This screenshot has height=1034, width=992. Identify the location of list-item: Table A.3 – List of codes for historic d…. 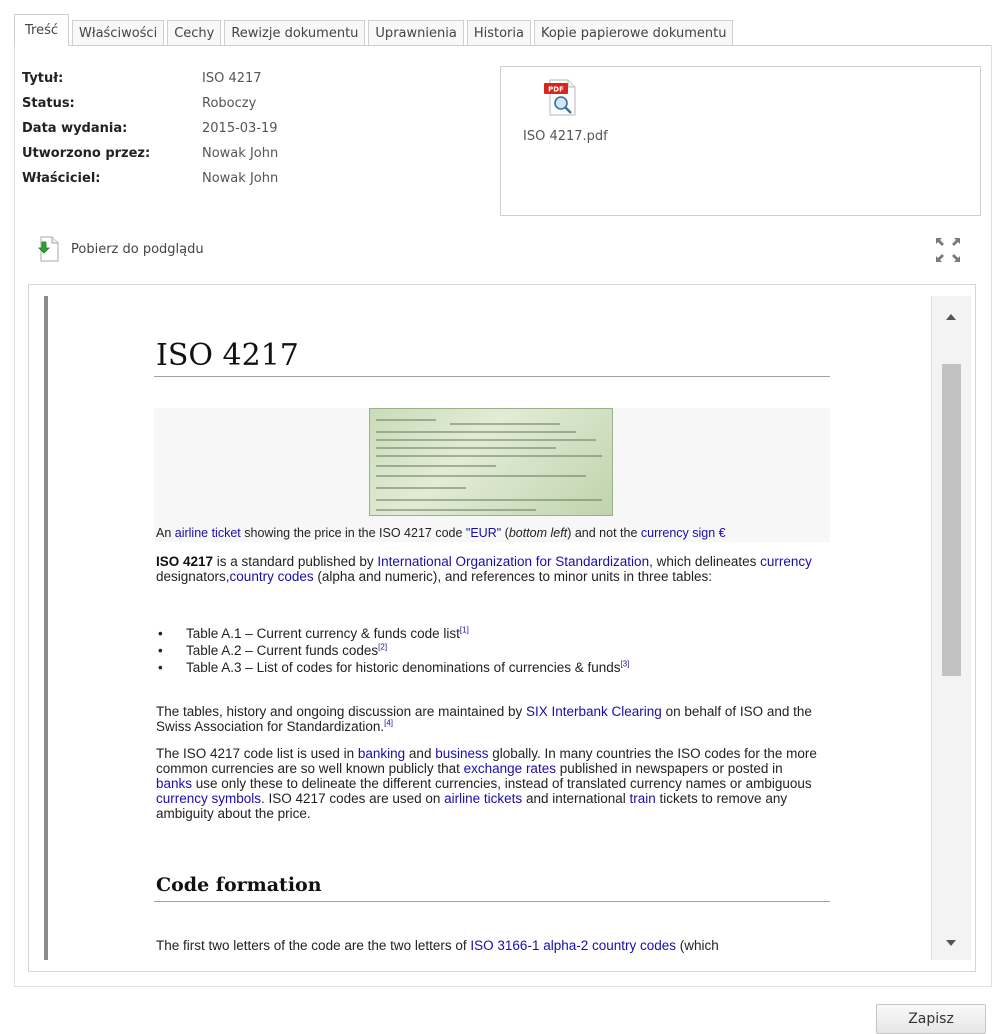
(392, 668).